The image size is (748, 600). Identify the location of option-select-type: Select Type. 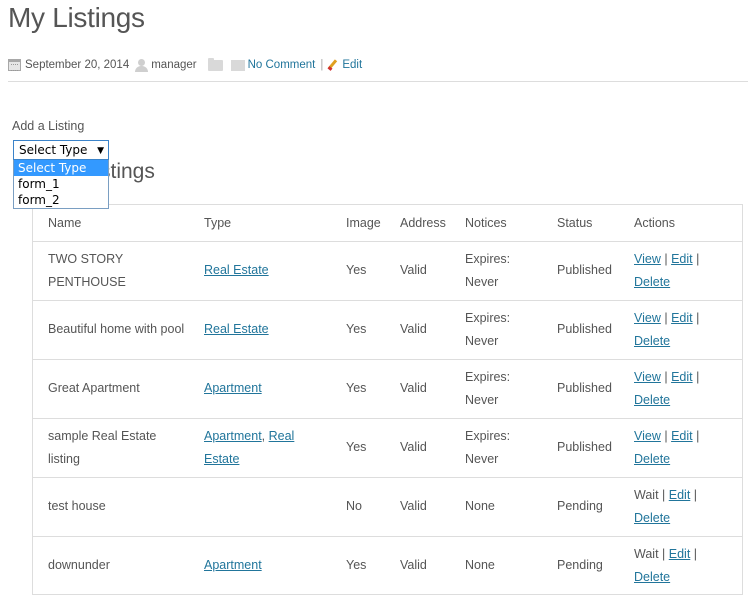
(61, 168).